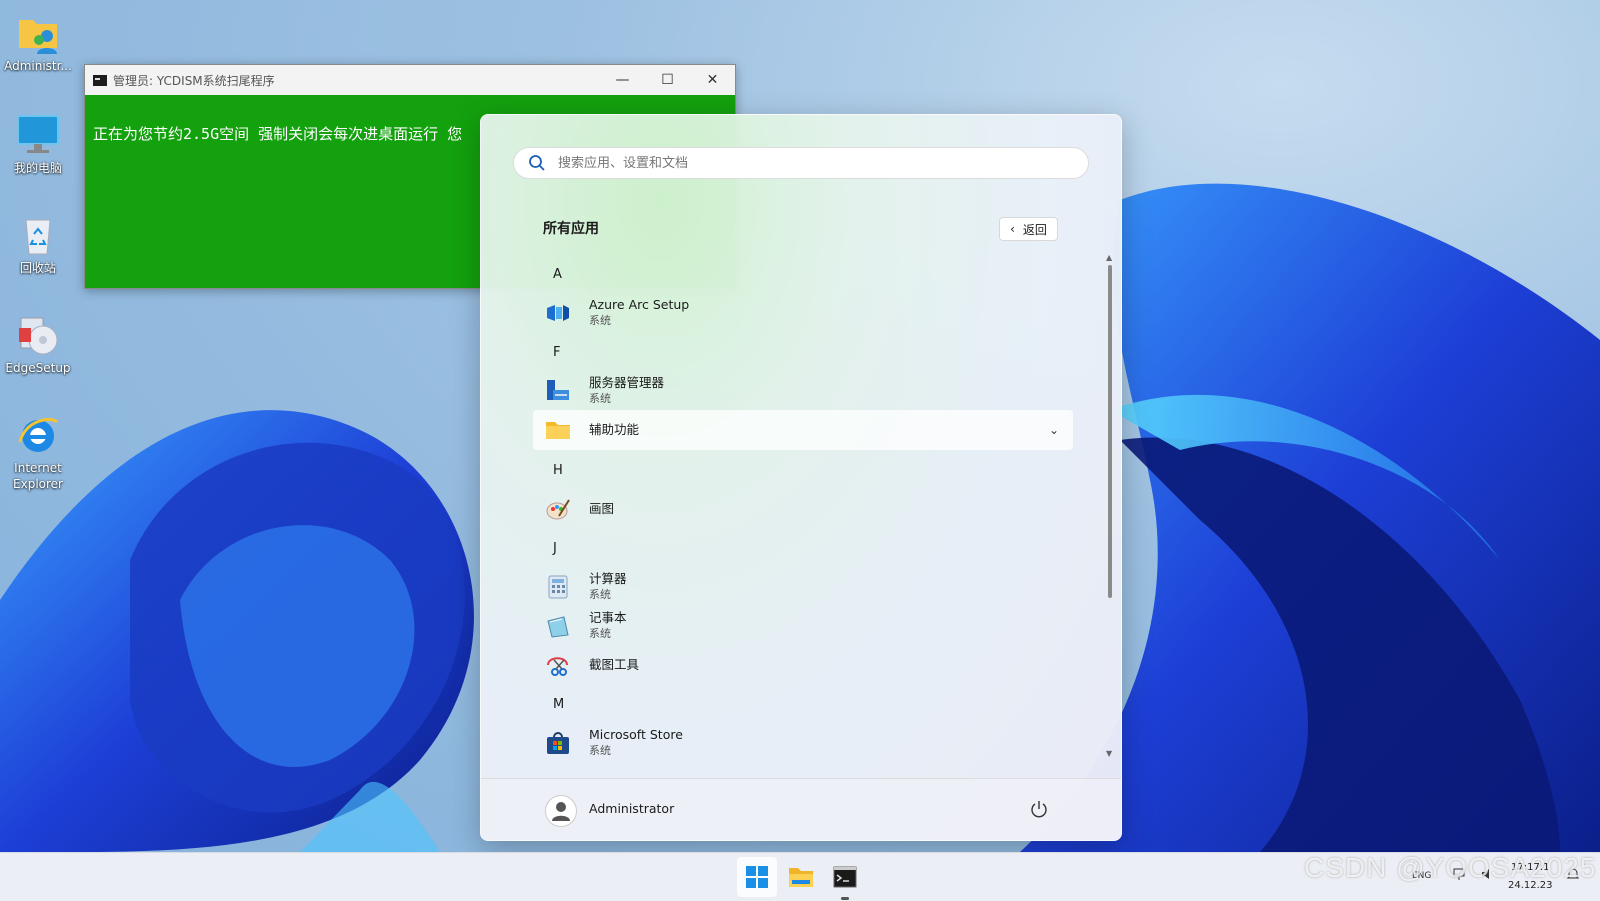 Image resolution: width=1600 pixels, height=901 pixels. Describe the element at coordinates (801, 809) in the screenshot. I see `start-menu-footer: Administrator` at that location.